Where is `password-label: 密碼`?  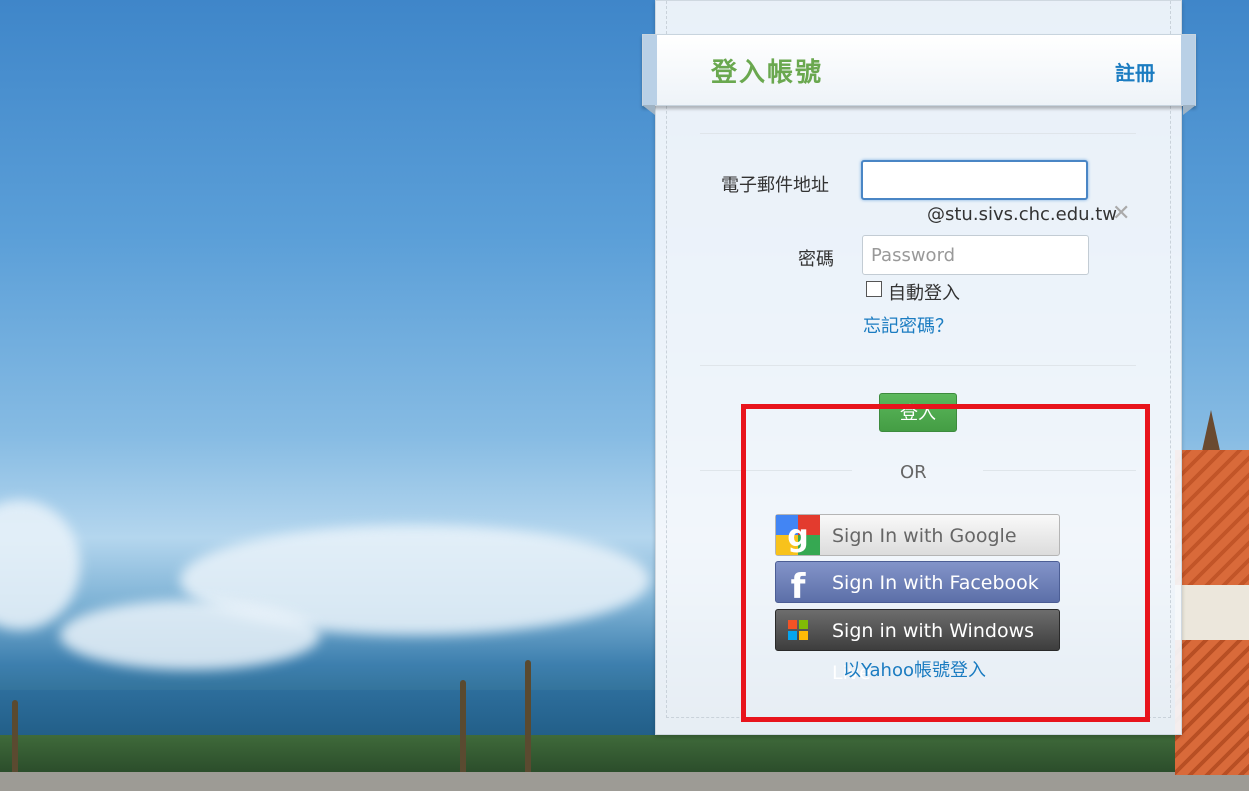
password-label: 密碼 is located at coordinates (816, 259).